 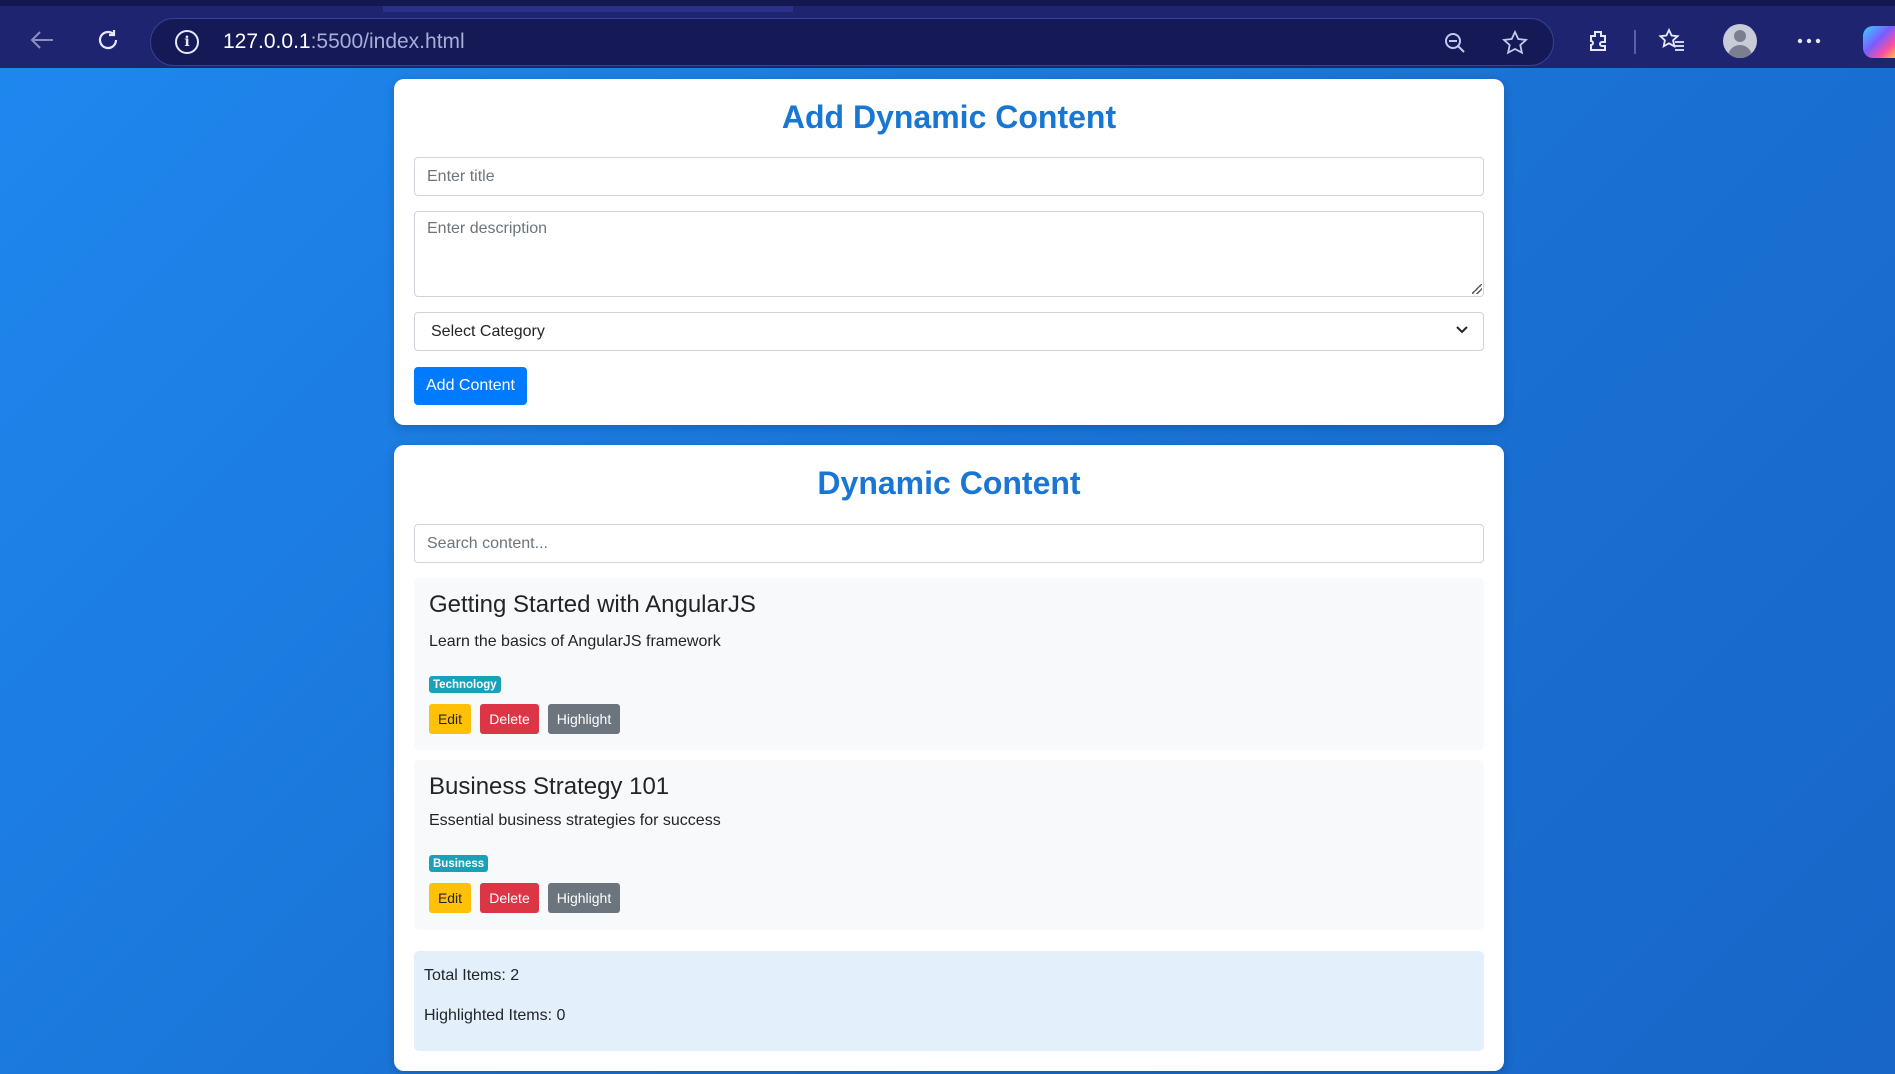 What do you see at coordinates (1462, 331) in the screenshot?
I see `chevron-down-icon` at bounding box center [1462, 331].